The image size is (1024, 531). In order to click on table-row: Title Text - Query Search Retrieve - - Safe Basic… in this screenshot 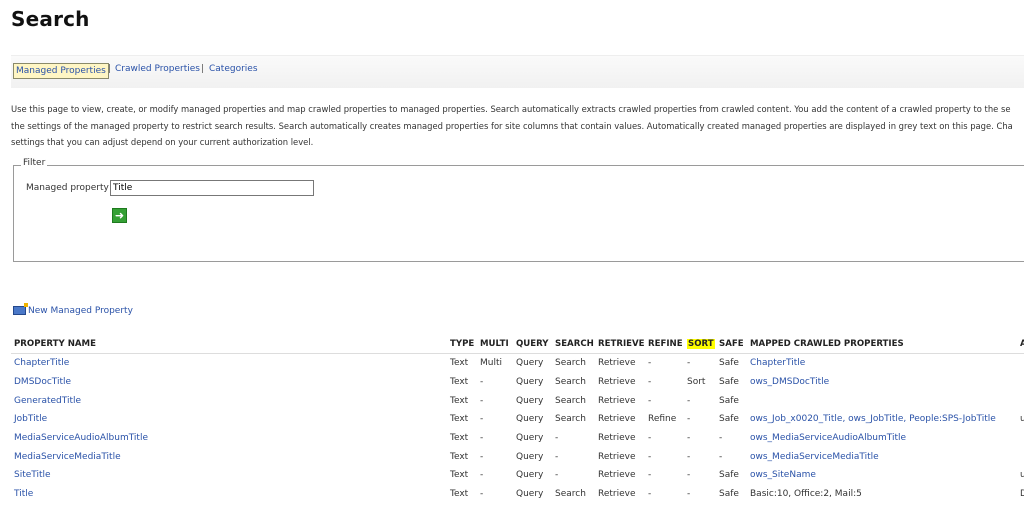, I will do `click(517, 494)`.